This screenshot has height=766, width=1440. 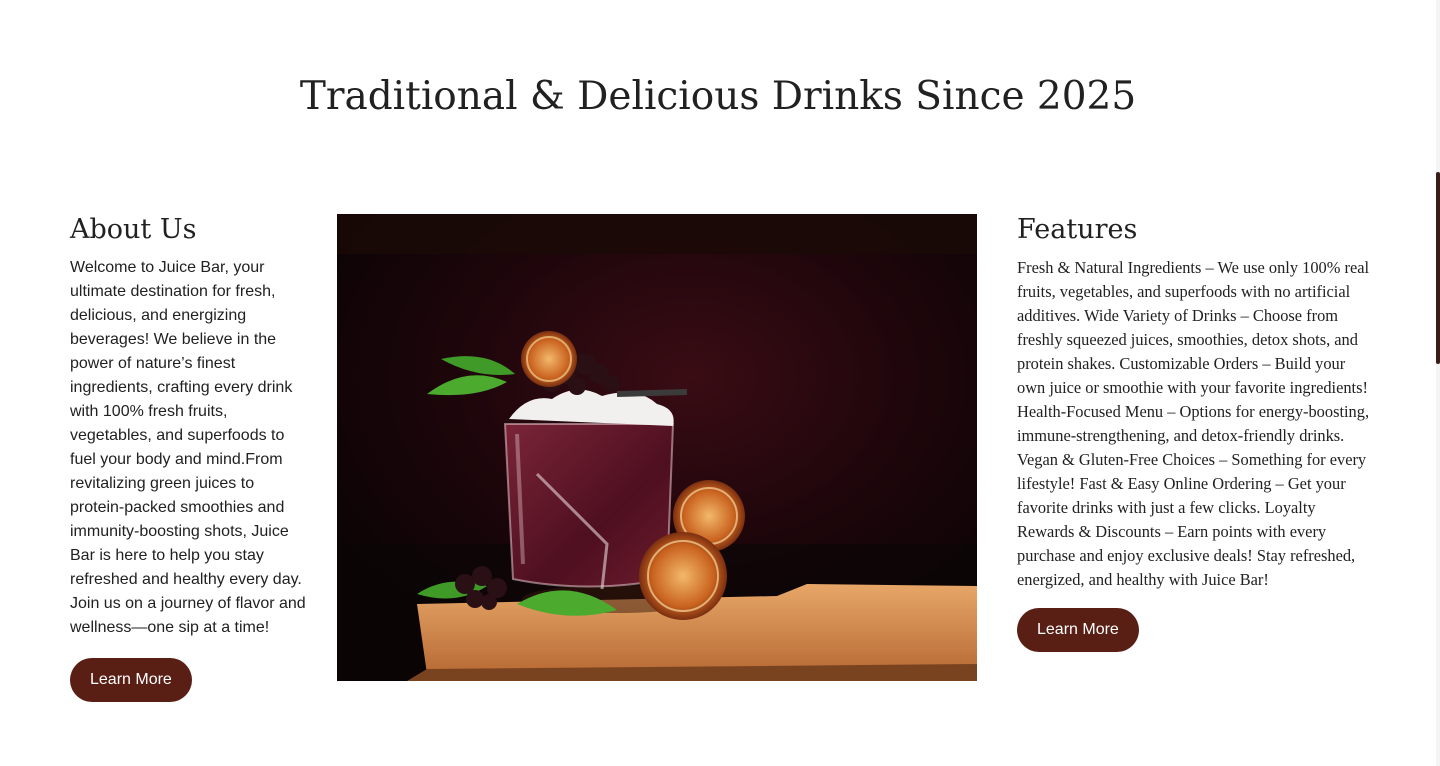 I want to click on scrollbar-thumb, so click(x=1438, y=268).